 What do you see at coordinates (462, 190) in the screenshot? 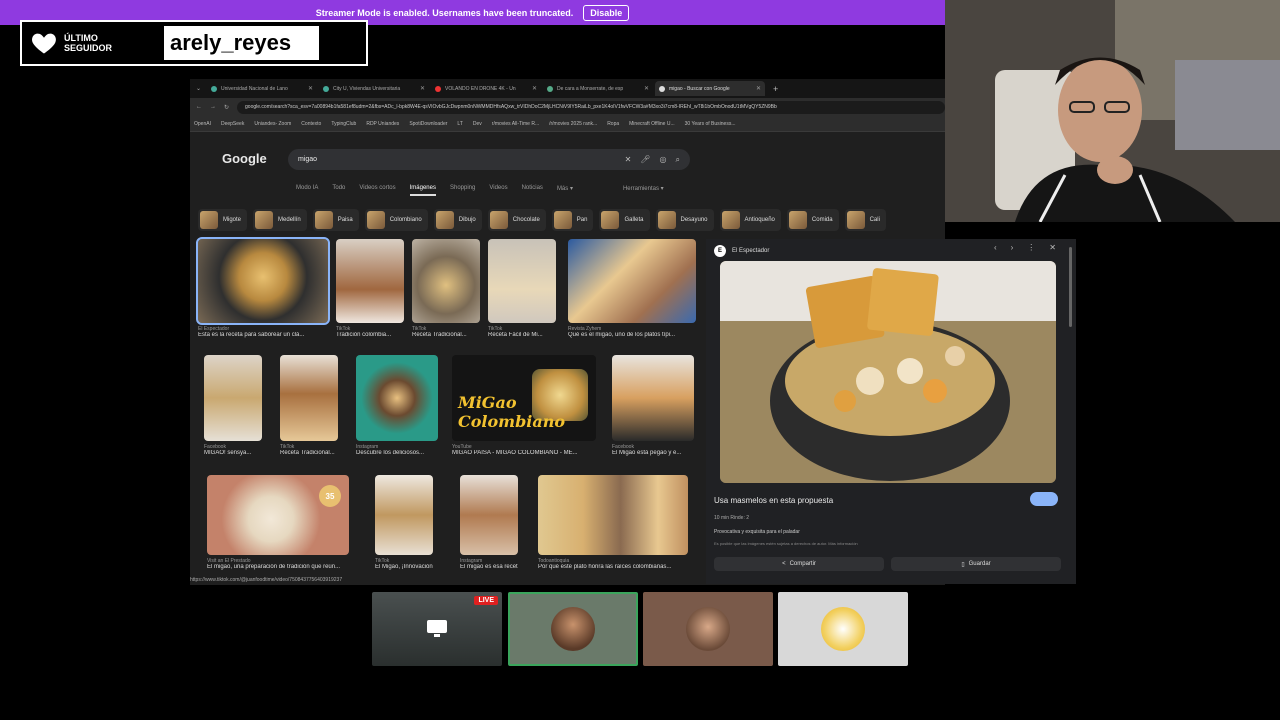
I see `tab-shopping: Shopping` at bounding box center [462, 190].